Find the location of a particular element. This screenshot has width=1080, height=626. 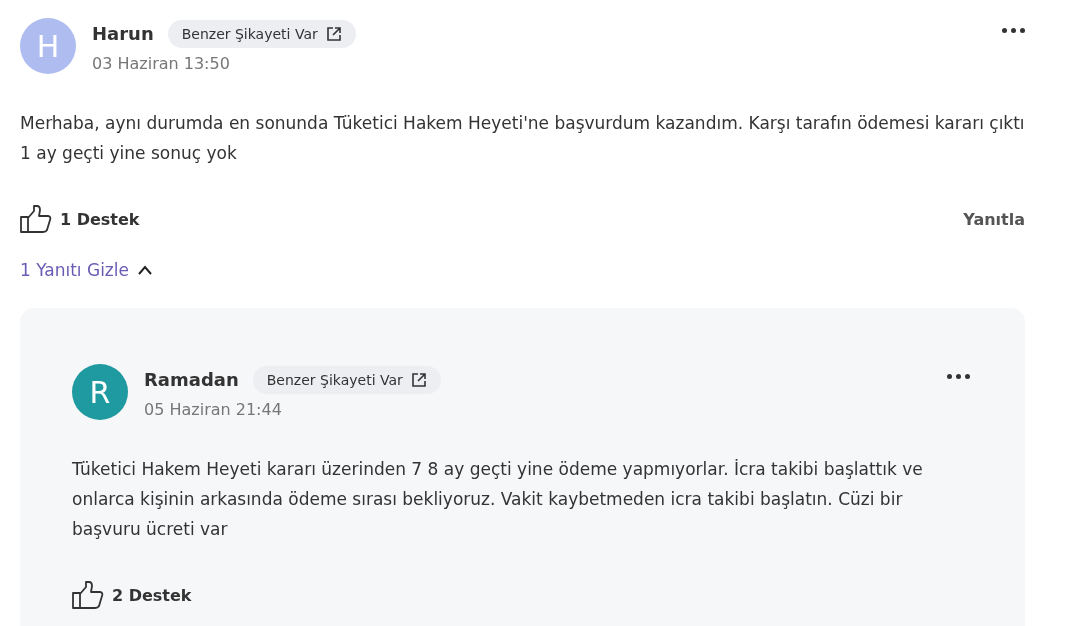

comment-date: 05 Haziran 21:44 is located at coordinates (213, 409).